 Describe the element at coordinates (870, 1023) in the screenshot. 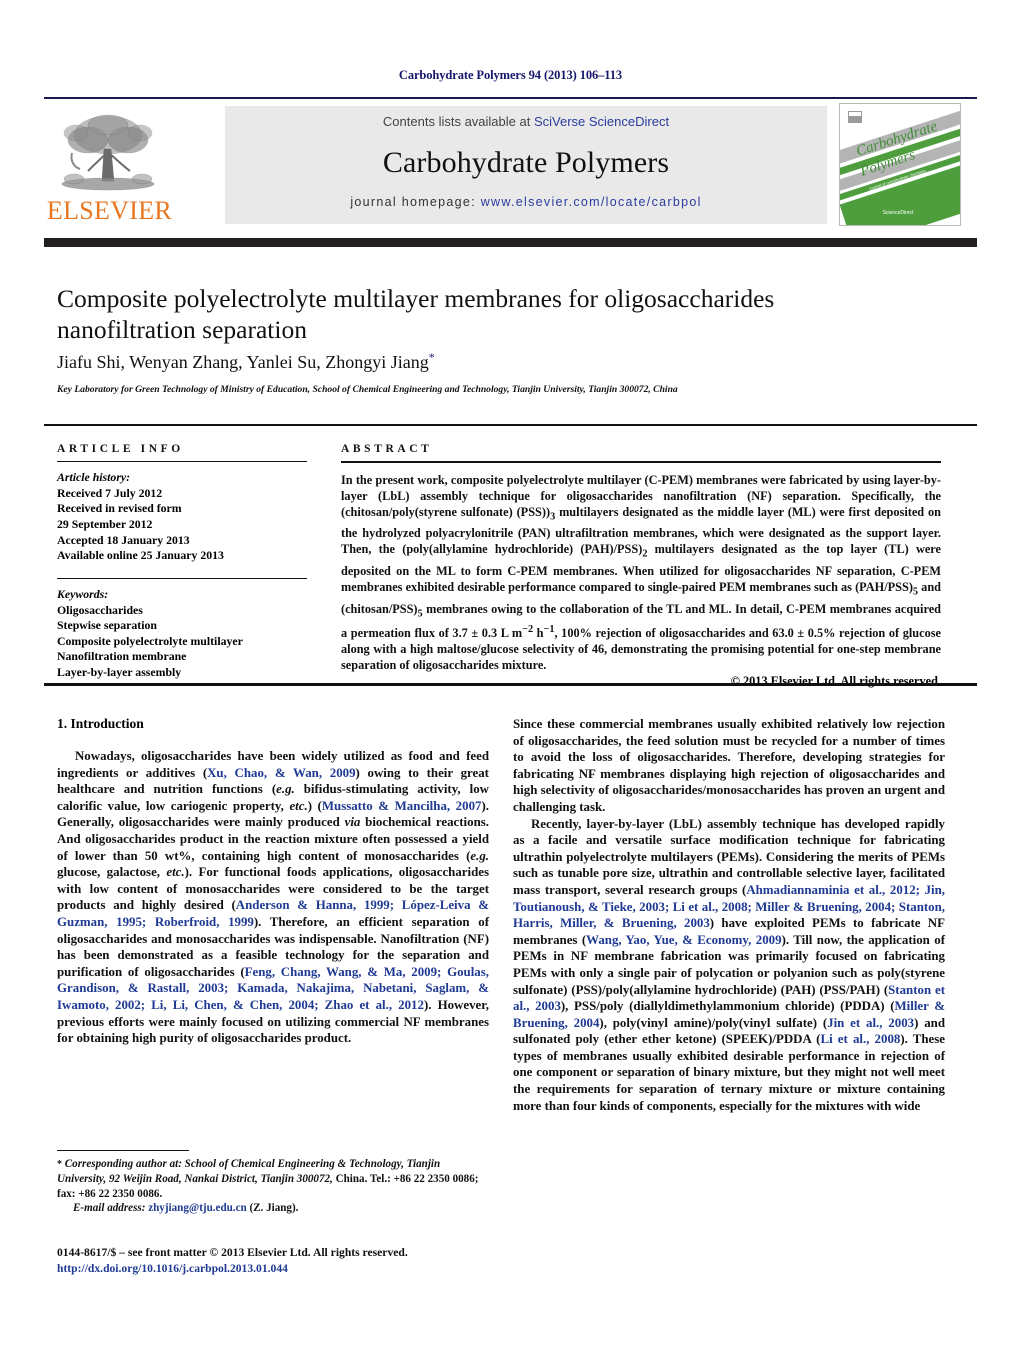

I see `citation-link: Jin et al., 2003` at that location.